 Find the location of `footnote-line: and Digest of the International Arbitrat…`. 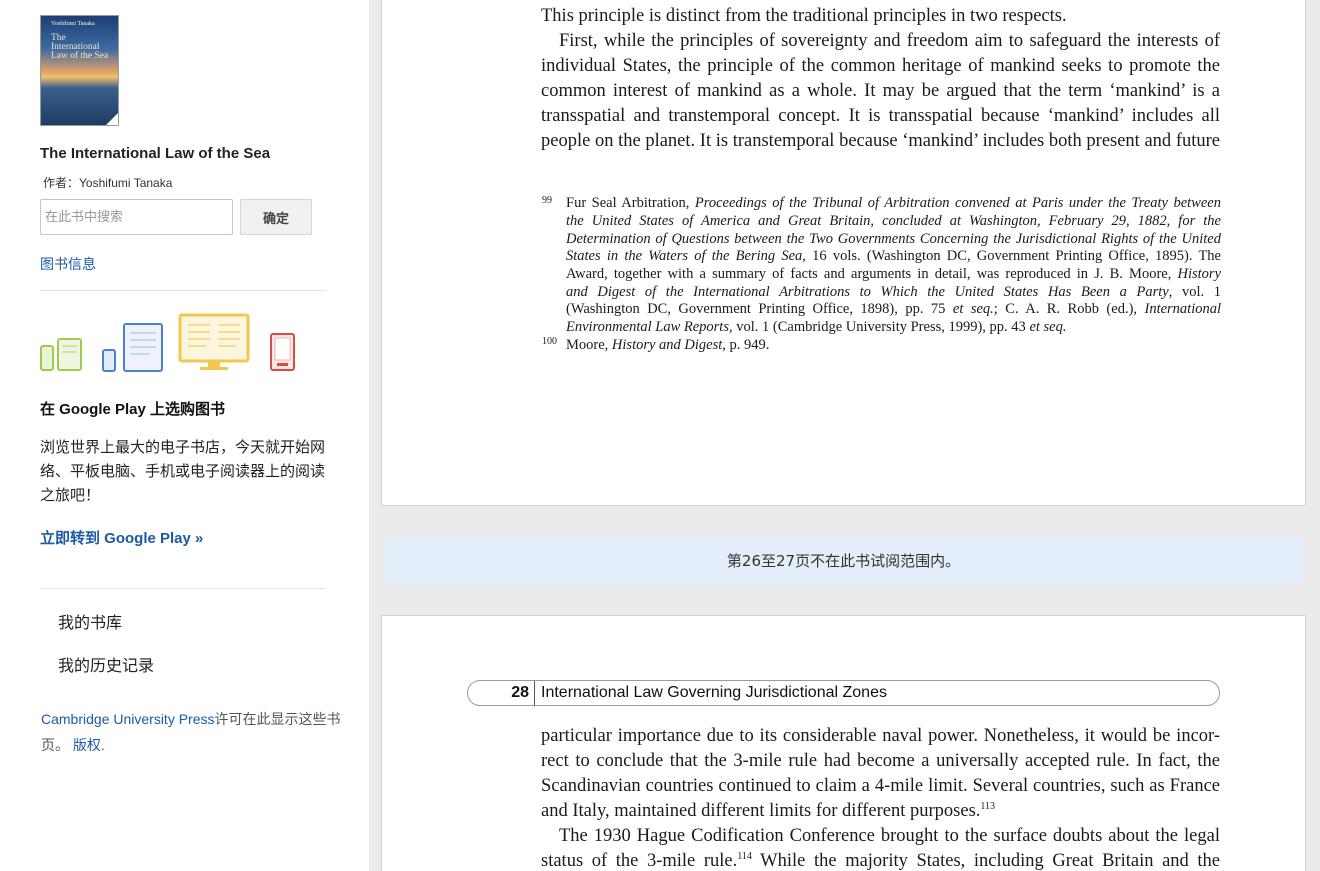

footnote-line: and Digest of the International Arbitrat… is located at coordinates (893, 292).